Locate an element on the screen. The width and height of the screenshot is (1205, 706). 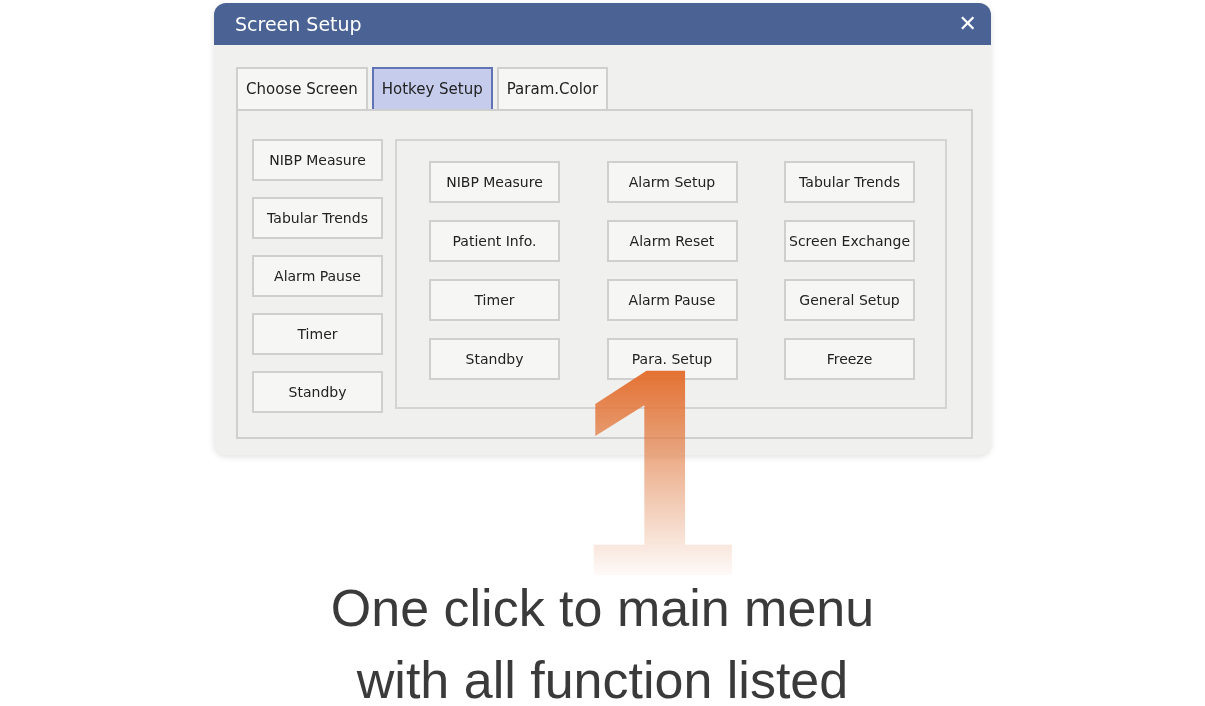
function-button: Alarm Pause is located at coordinates (672, 300).